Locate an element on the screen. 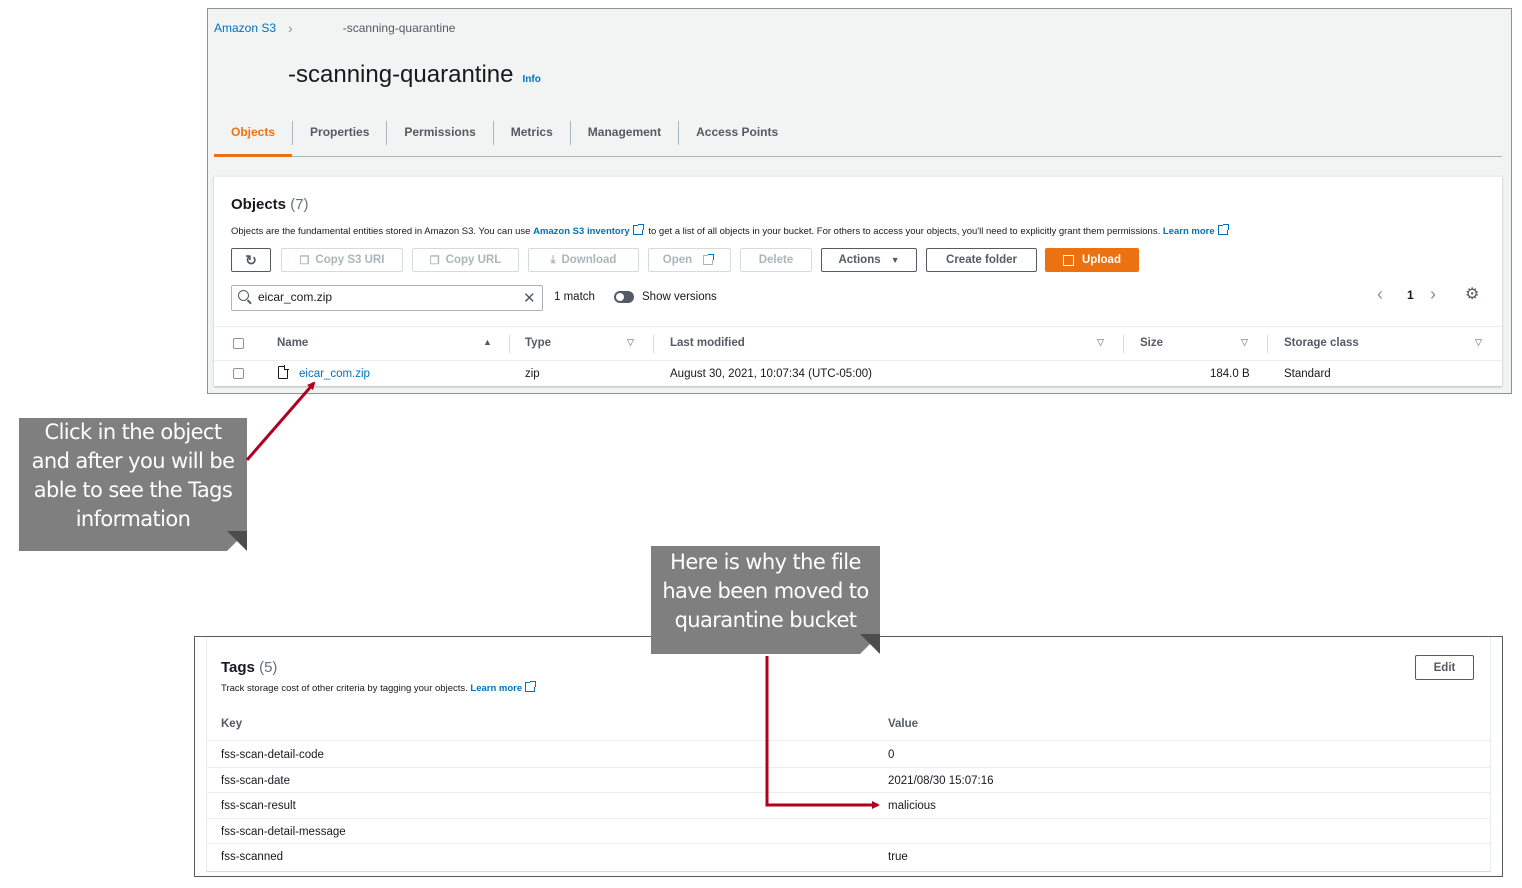 This screenshot has width=1522, height=888. caret-down-icon: ▼ is located at coordinates (895, 260).